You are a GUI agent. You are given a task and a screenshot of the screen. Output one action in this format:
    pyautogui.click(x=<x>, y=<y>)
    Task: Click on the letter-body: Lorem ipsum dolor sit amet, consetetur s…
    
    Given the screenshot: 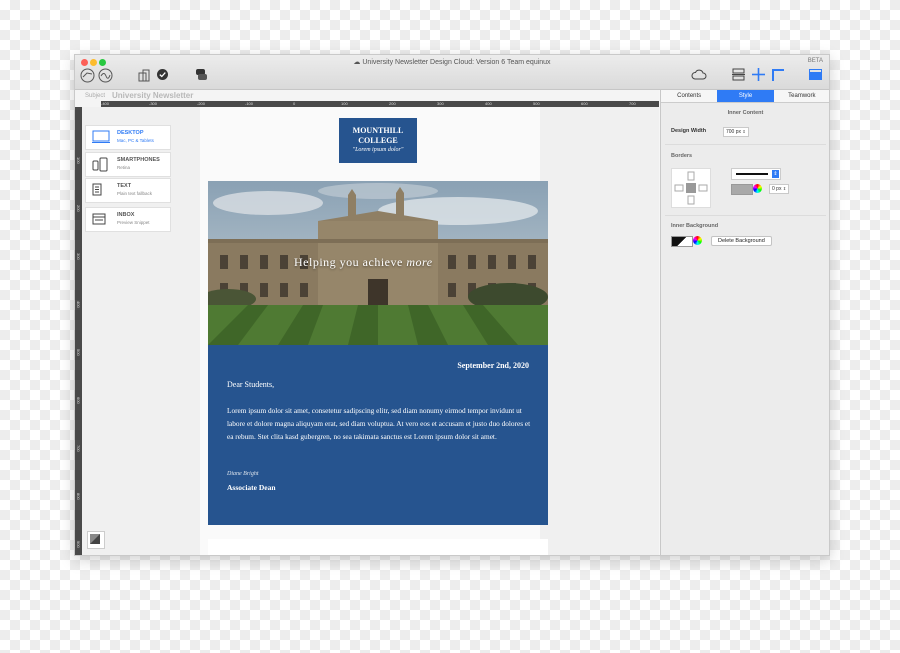 What is the action you would take?
    pyautogui.click(x=379, y=423)
    